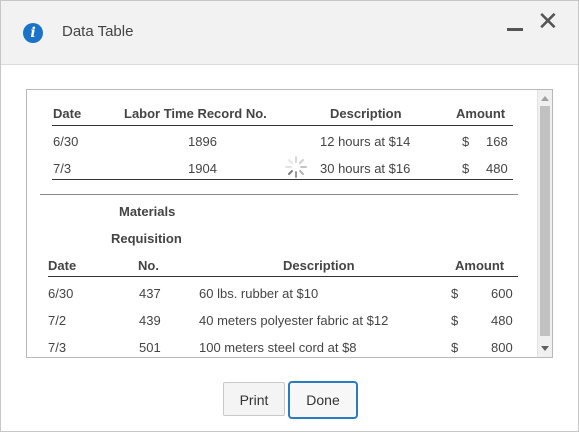  What do you see at coordinates (148, 265) in the screenshot?
I see `materials-header-no: No.` at bounding box center [148, 265].